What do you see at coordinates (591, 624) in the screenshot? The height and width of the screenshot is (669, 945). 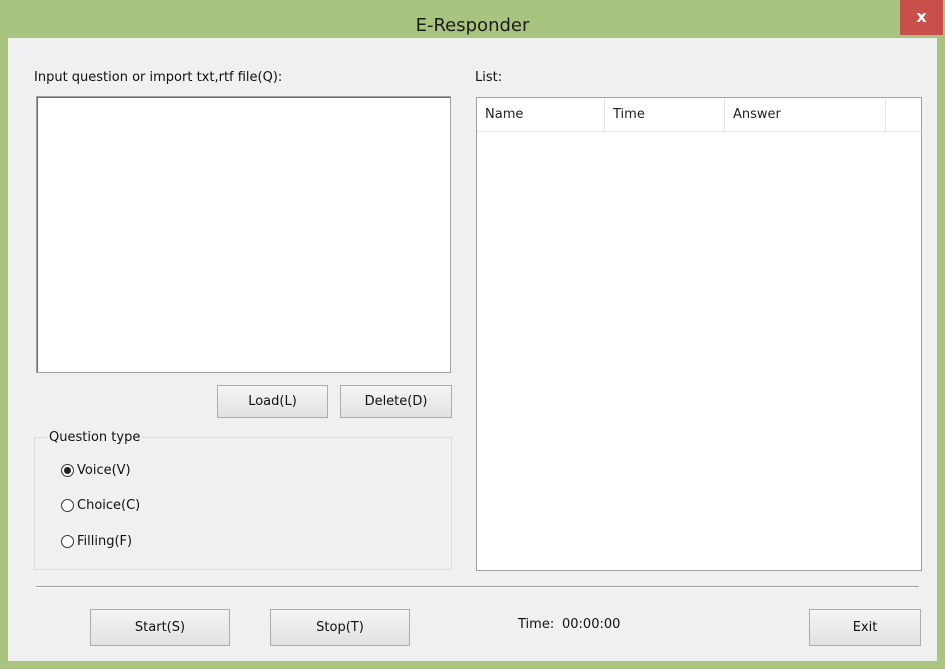 I see `time-value: 00:00:00` at bounding box center [591, 624].